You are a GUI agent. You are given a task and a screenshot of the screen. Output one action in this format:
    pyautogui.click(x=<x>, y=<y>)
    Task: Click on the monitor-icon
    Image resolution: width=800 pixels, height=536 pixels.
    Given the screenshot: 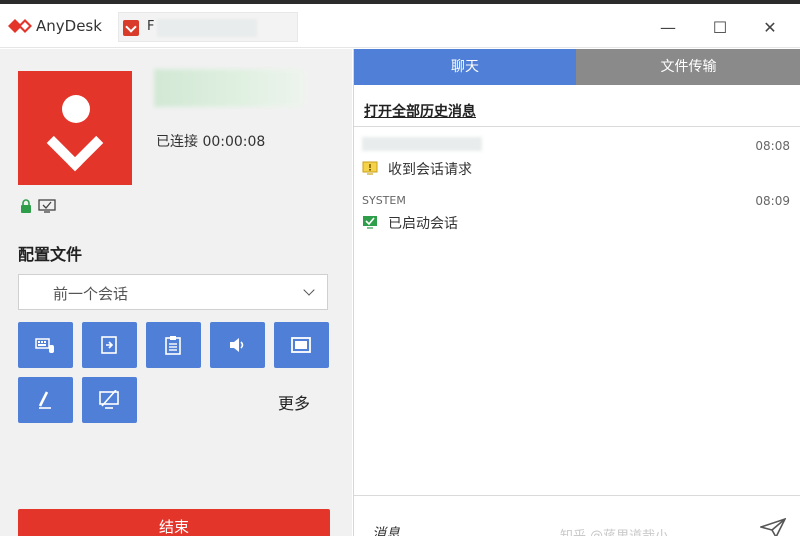 What is the action you would take?
    pyautogui.click(x=47, y=206)
    